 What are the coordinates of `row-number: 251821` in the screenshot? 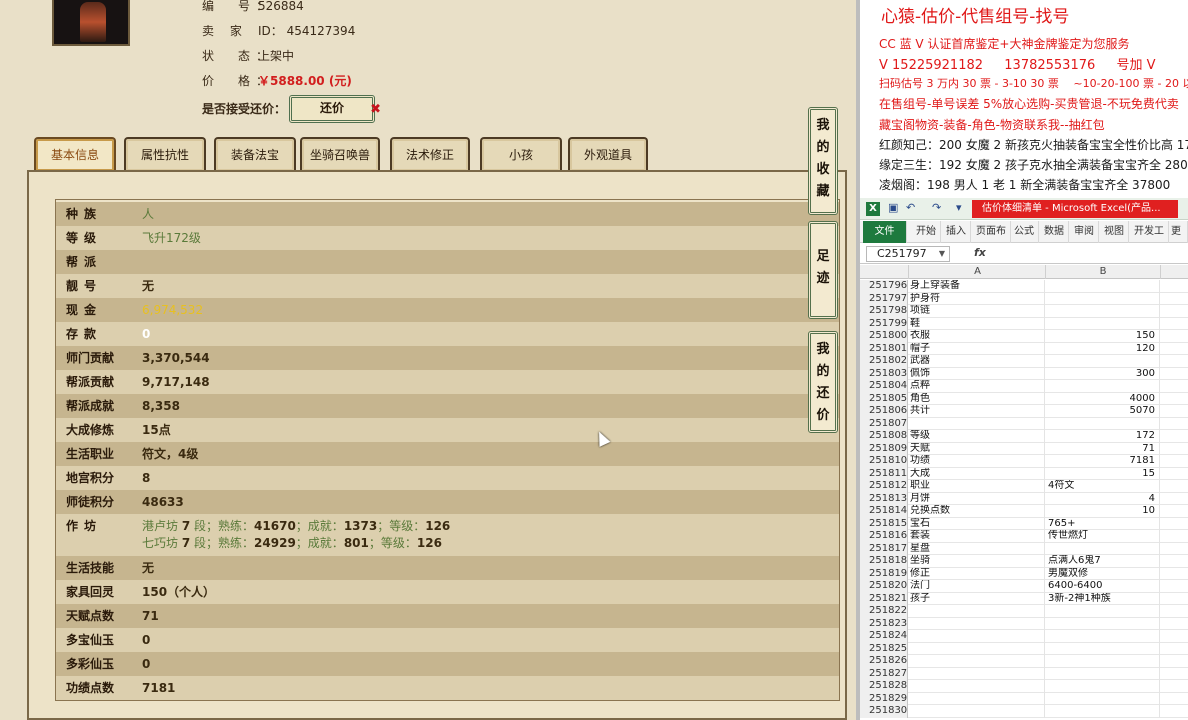 It's located at (884, 598).